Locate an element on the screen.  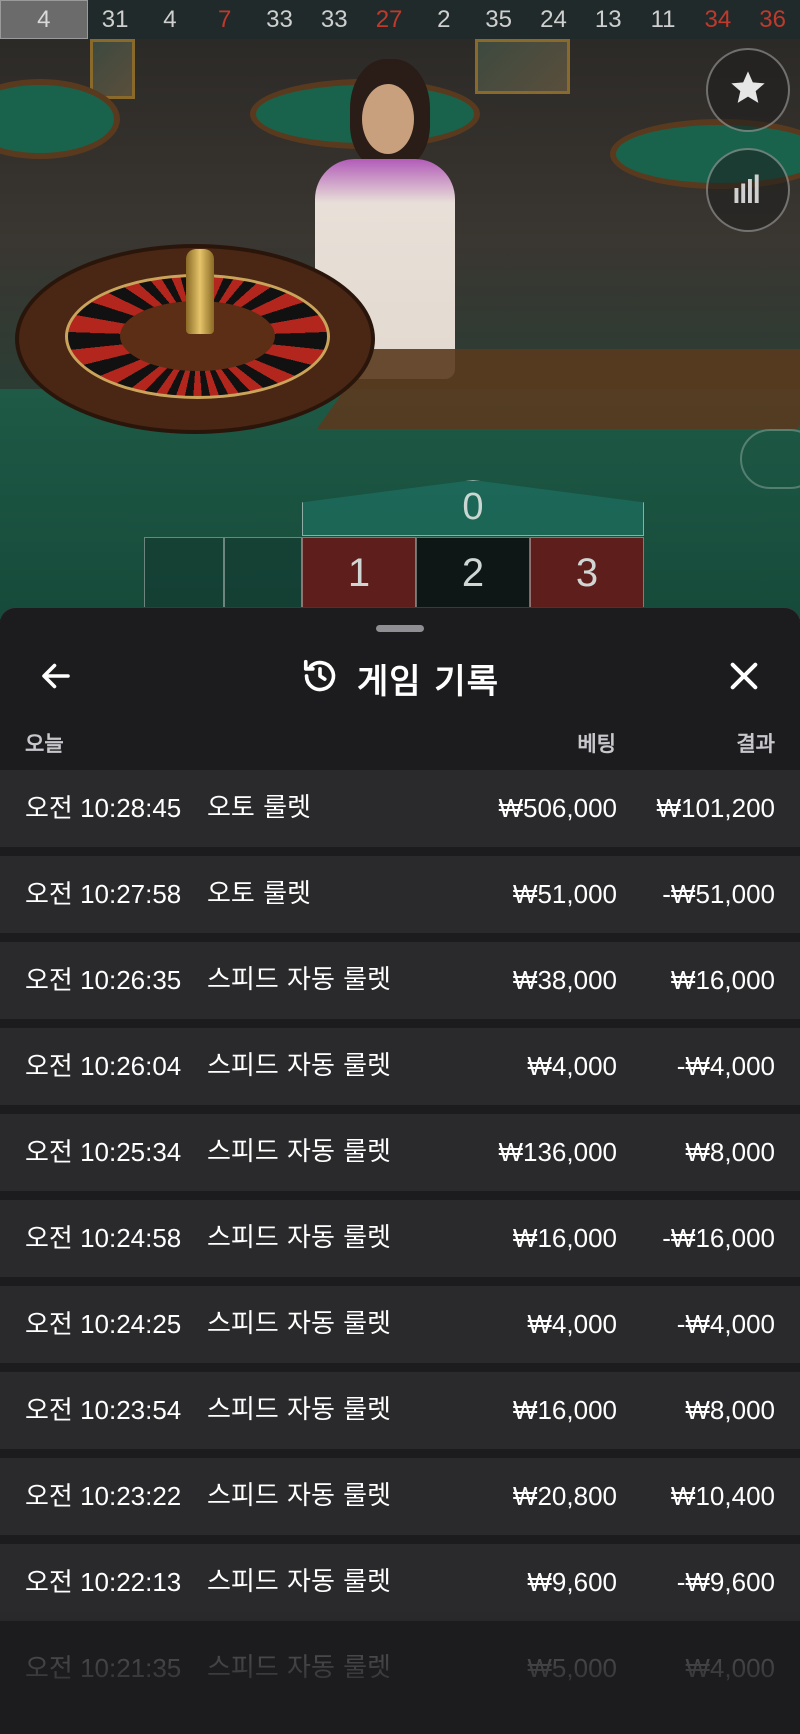
bet-spot-number: 1 is located at coordinates (359, 573).